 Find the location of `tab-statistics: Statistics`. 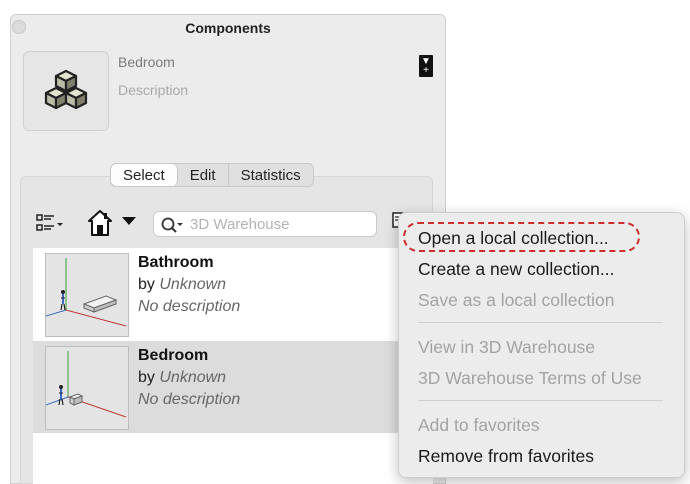

tab-statistics: Statistics is located at coordinates (271, 175).